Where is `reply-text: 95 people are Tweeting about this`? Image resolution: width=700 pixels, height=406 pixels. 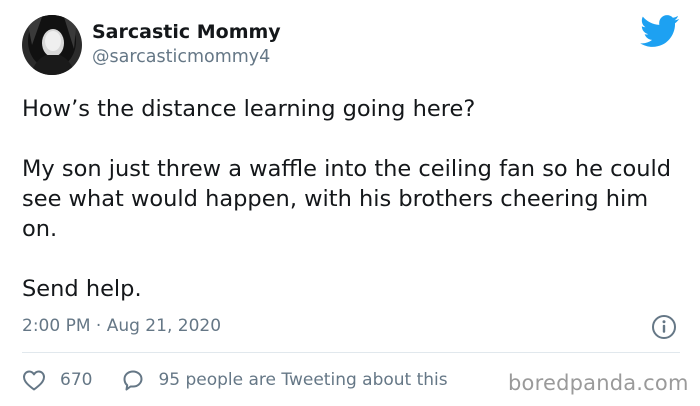 reply-text: 95 people are Tweeting about this is located at coordinates (303, 380).